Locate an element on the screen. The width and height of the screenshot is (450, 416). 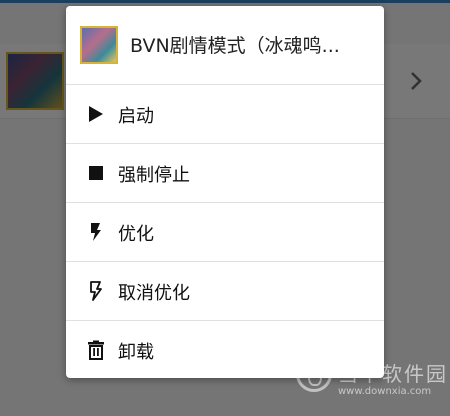
menu-item-label: 取消优化 is located at coordinates (154, 293).